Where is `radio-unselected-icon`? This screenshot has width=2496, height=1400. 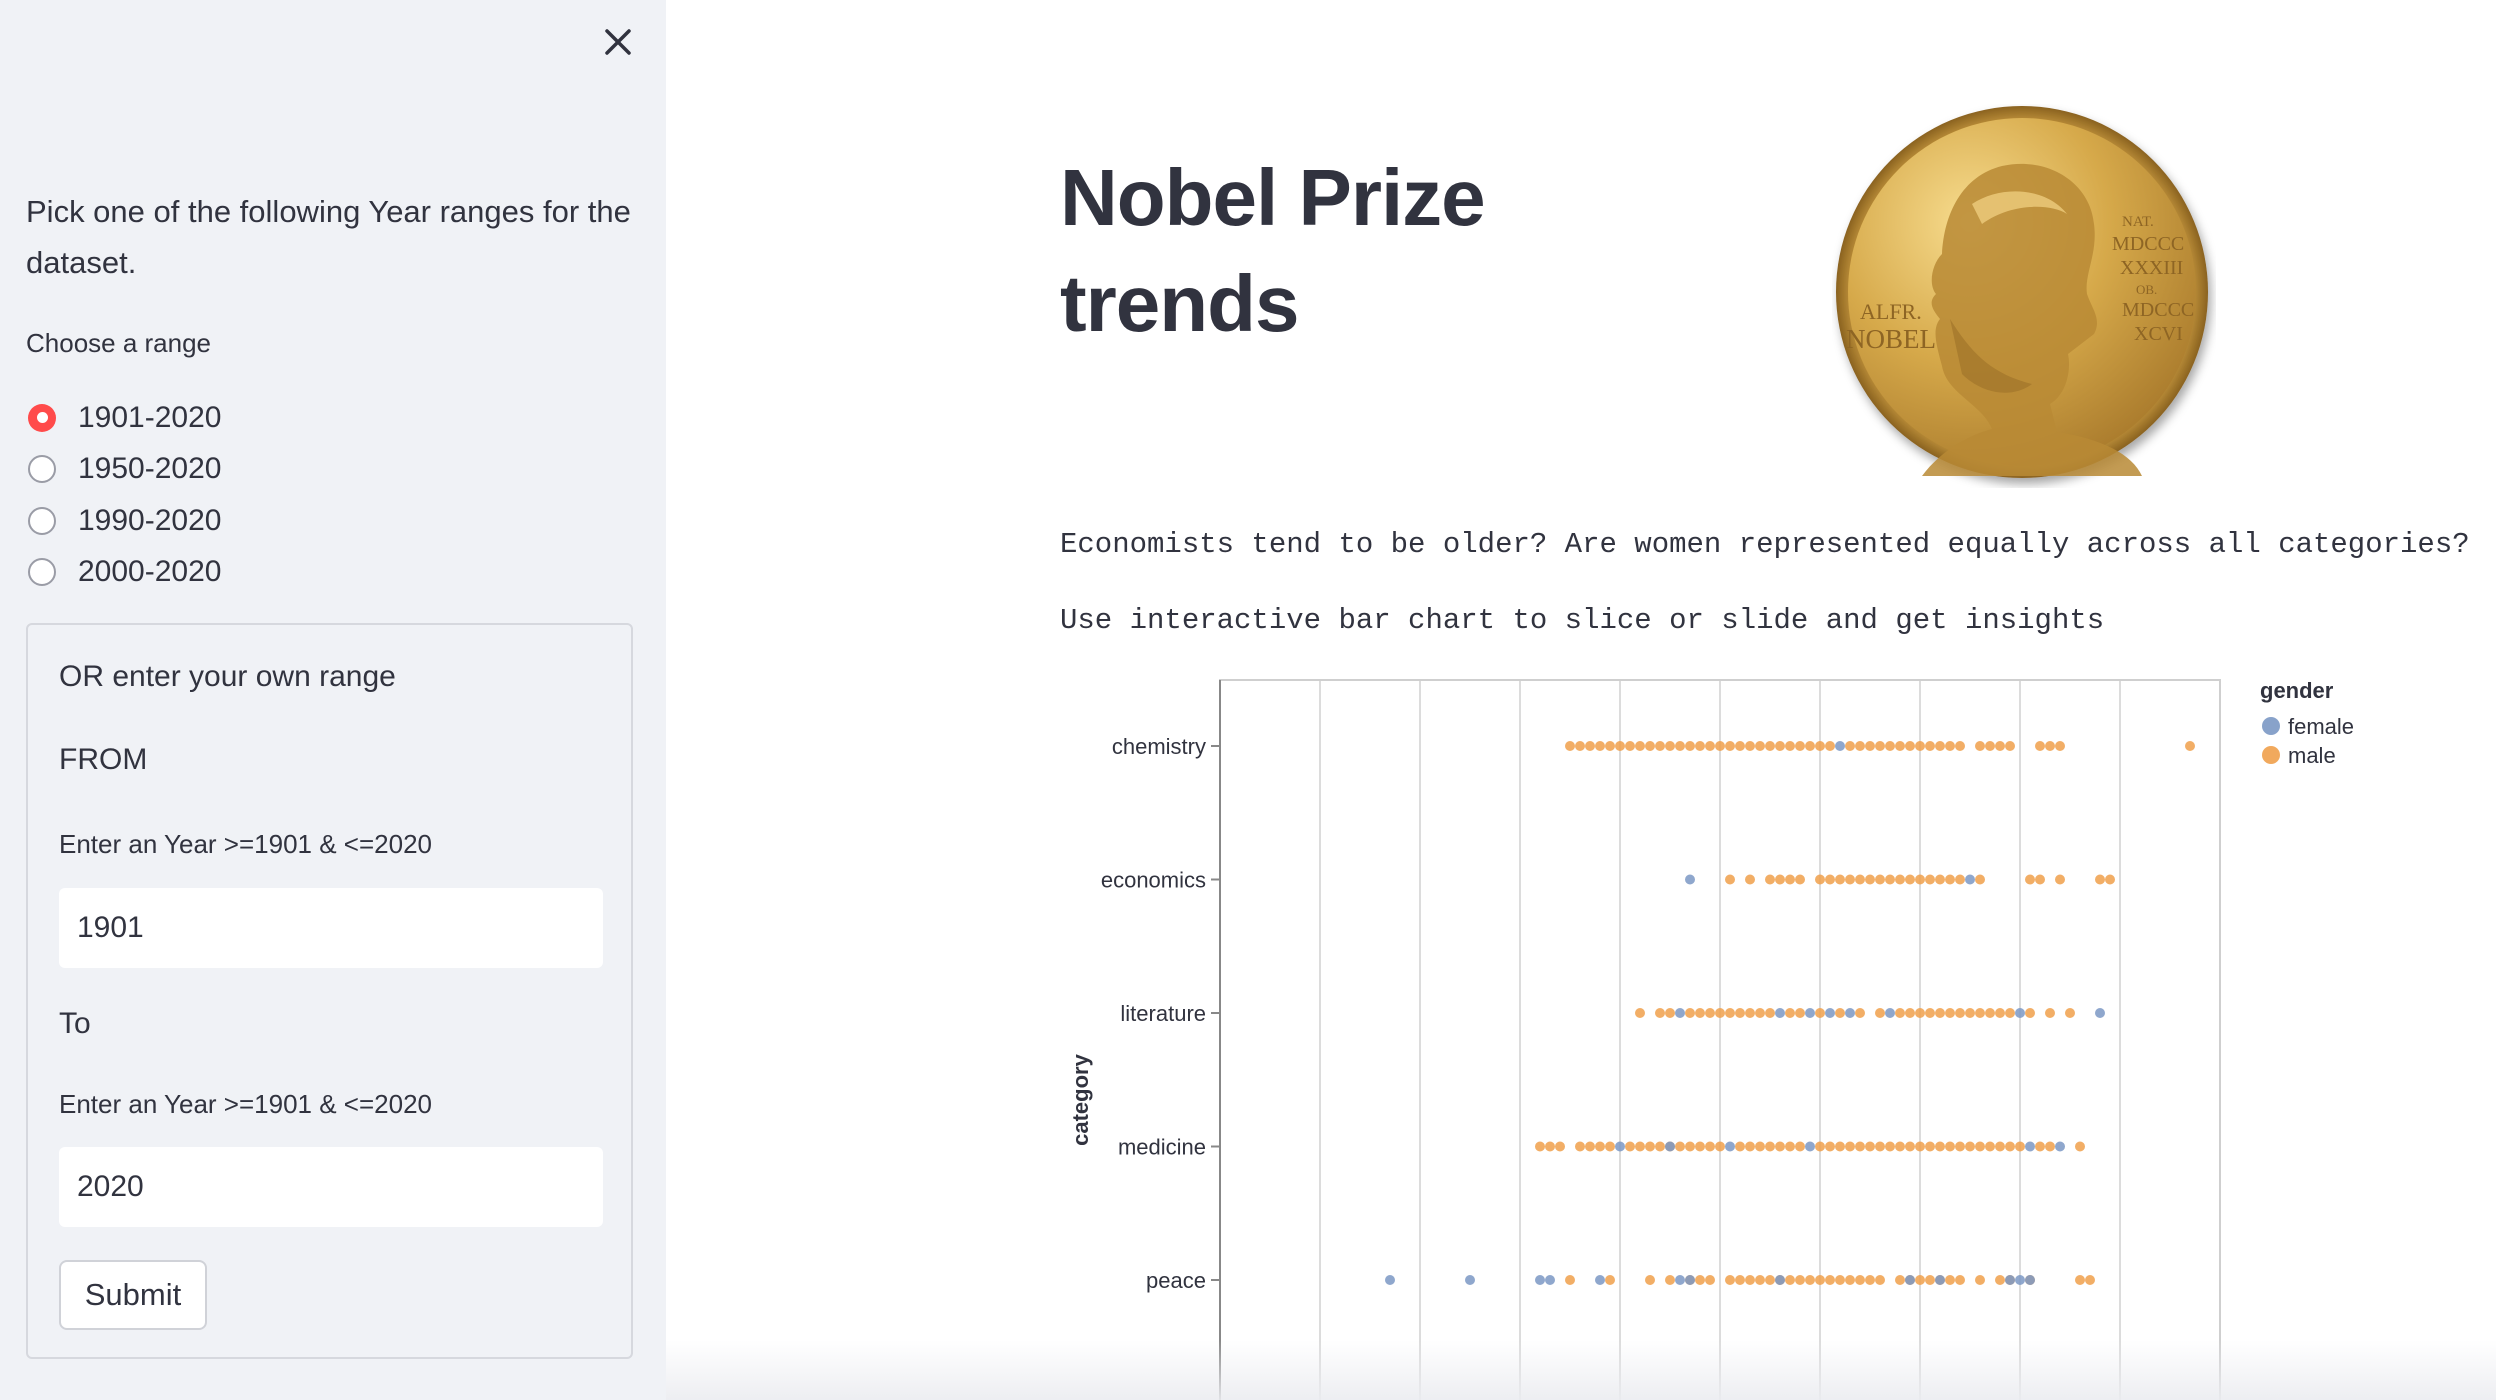 radio-unselected-icon is located at coordinates (42, 520).